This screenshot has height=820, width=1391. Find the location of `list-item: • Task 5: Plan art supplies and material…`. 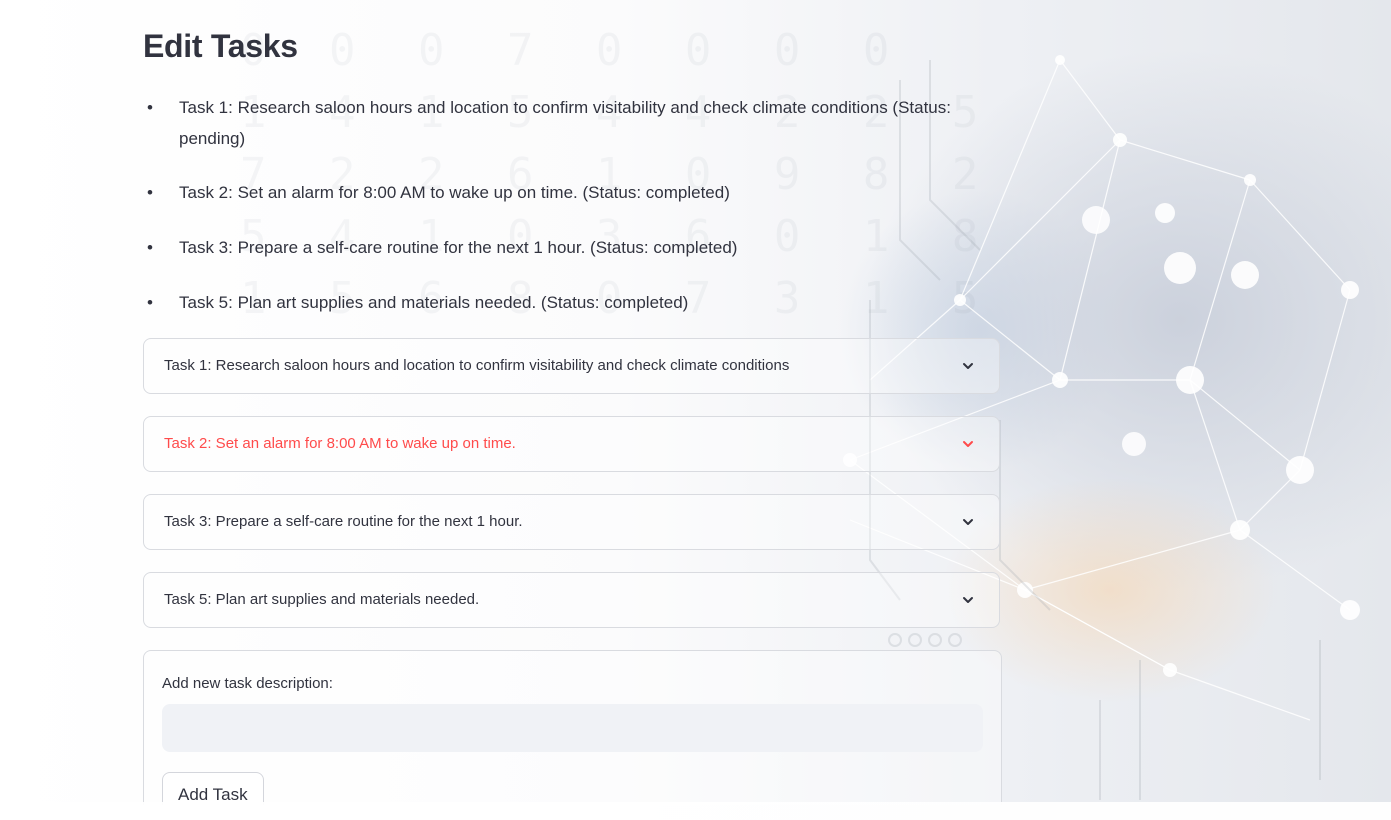

list-item: • Task 5: Plan art supplies and material… is located at coordinates (553, 302).